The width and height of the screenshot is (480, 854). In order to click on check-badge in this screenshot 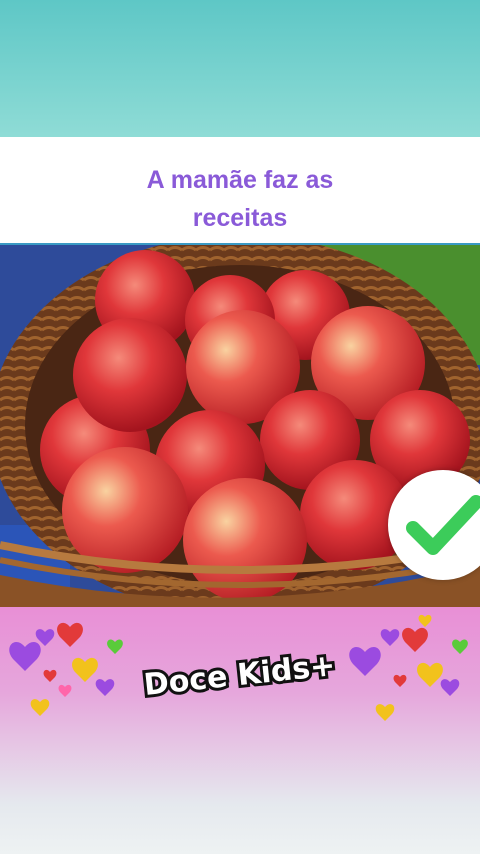, I will do `click(434, 525)`.